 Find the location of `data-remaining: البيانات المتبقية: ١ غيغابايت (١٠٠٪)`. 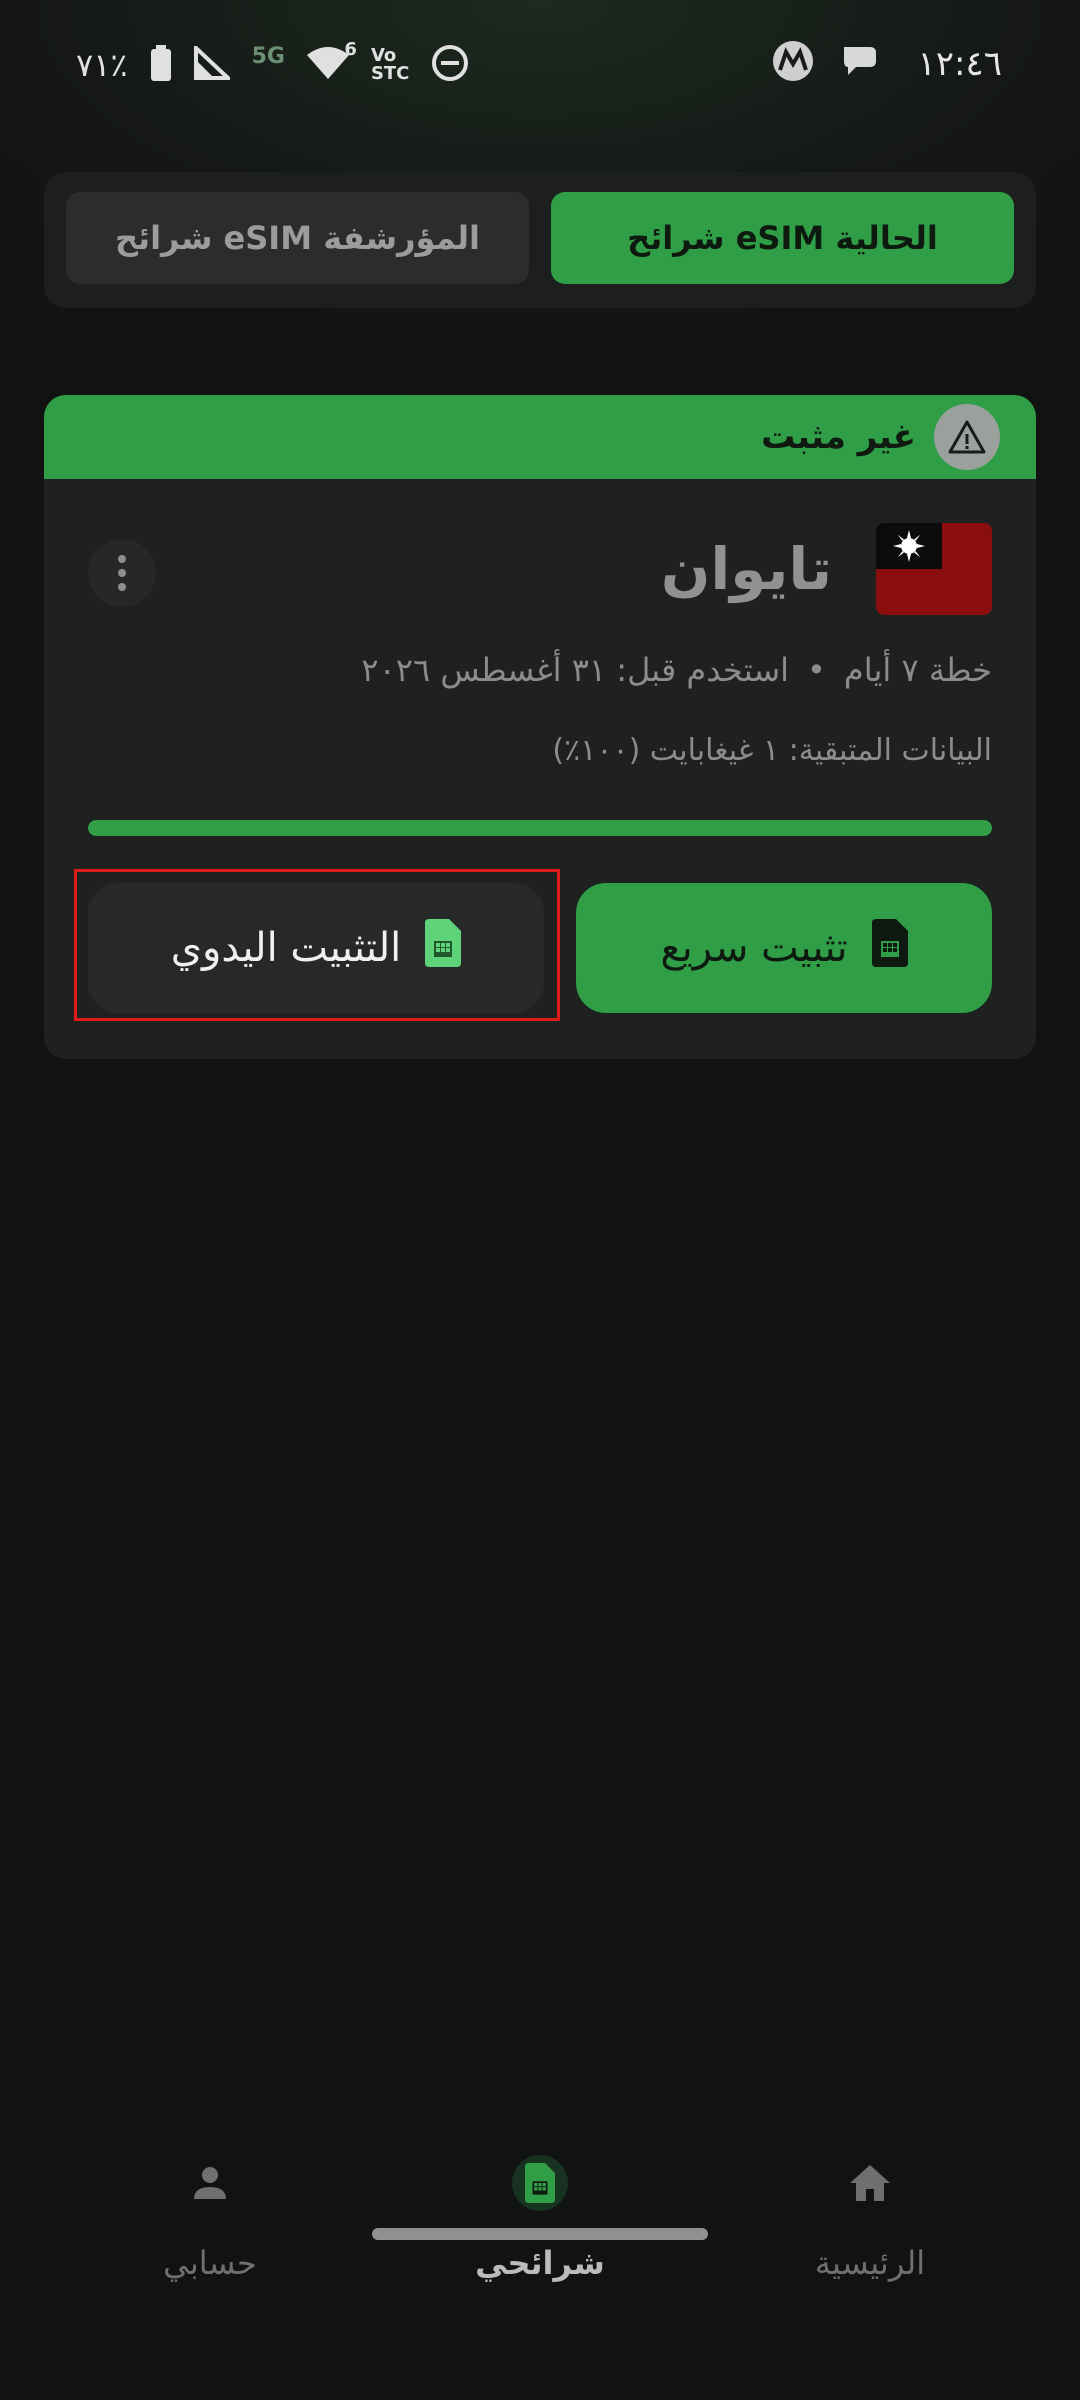

data-remaining: البيانات المتبقية: ١ غيغابايت (١٠٠٪) is located at coordinates (772, 750).